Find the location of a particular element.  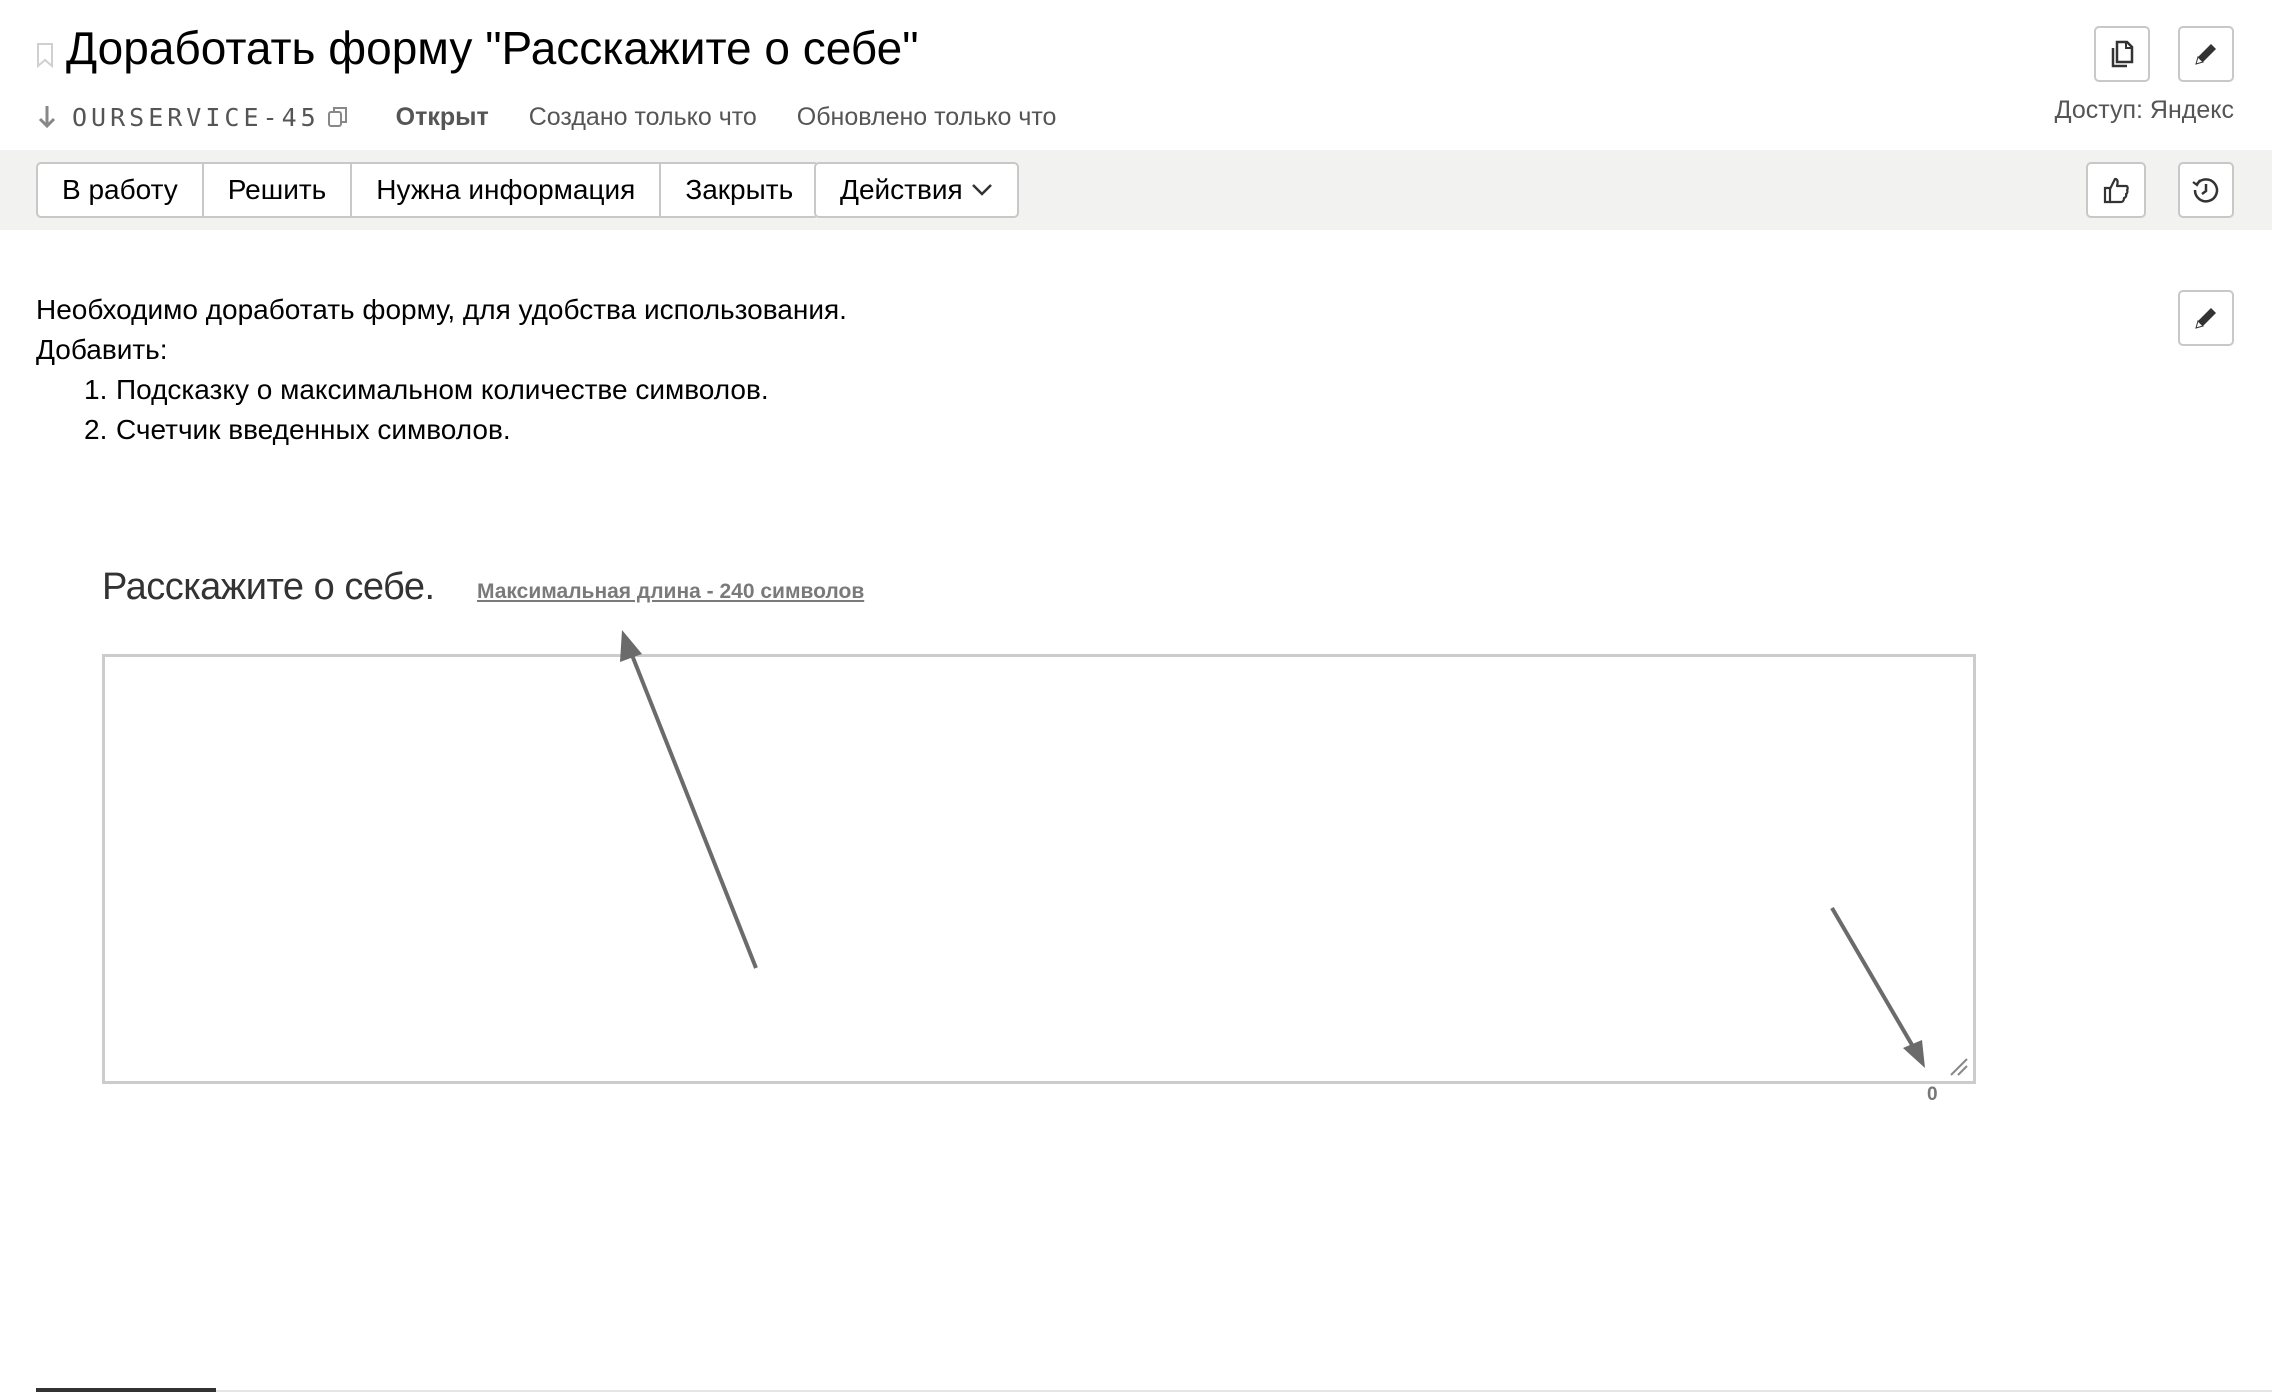

like-button is located at coordinates (2116, 190).